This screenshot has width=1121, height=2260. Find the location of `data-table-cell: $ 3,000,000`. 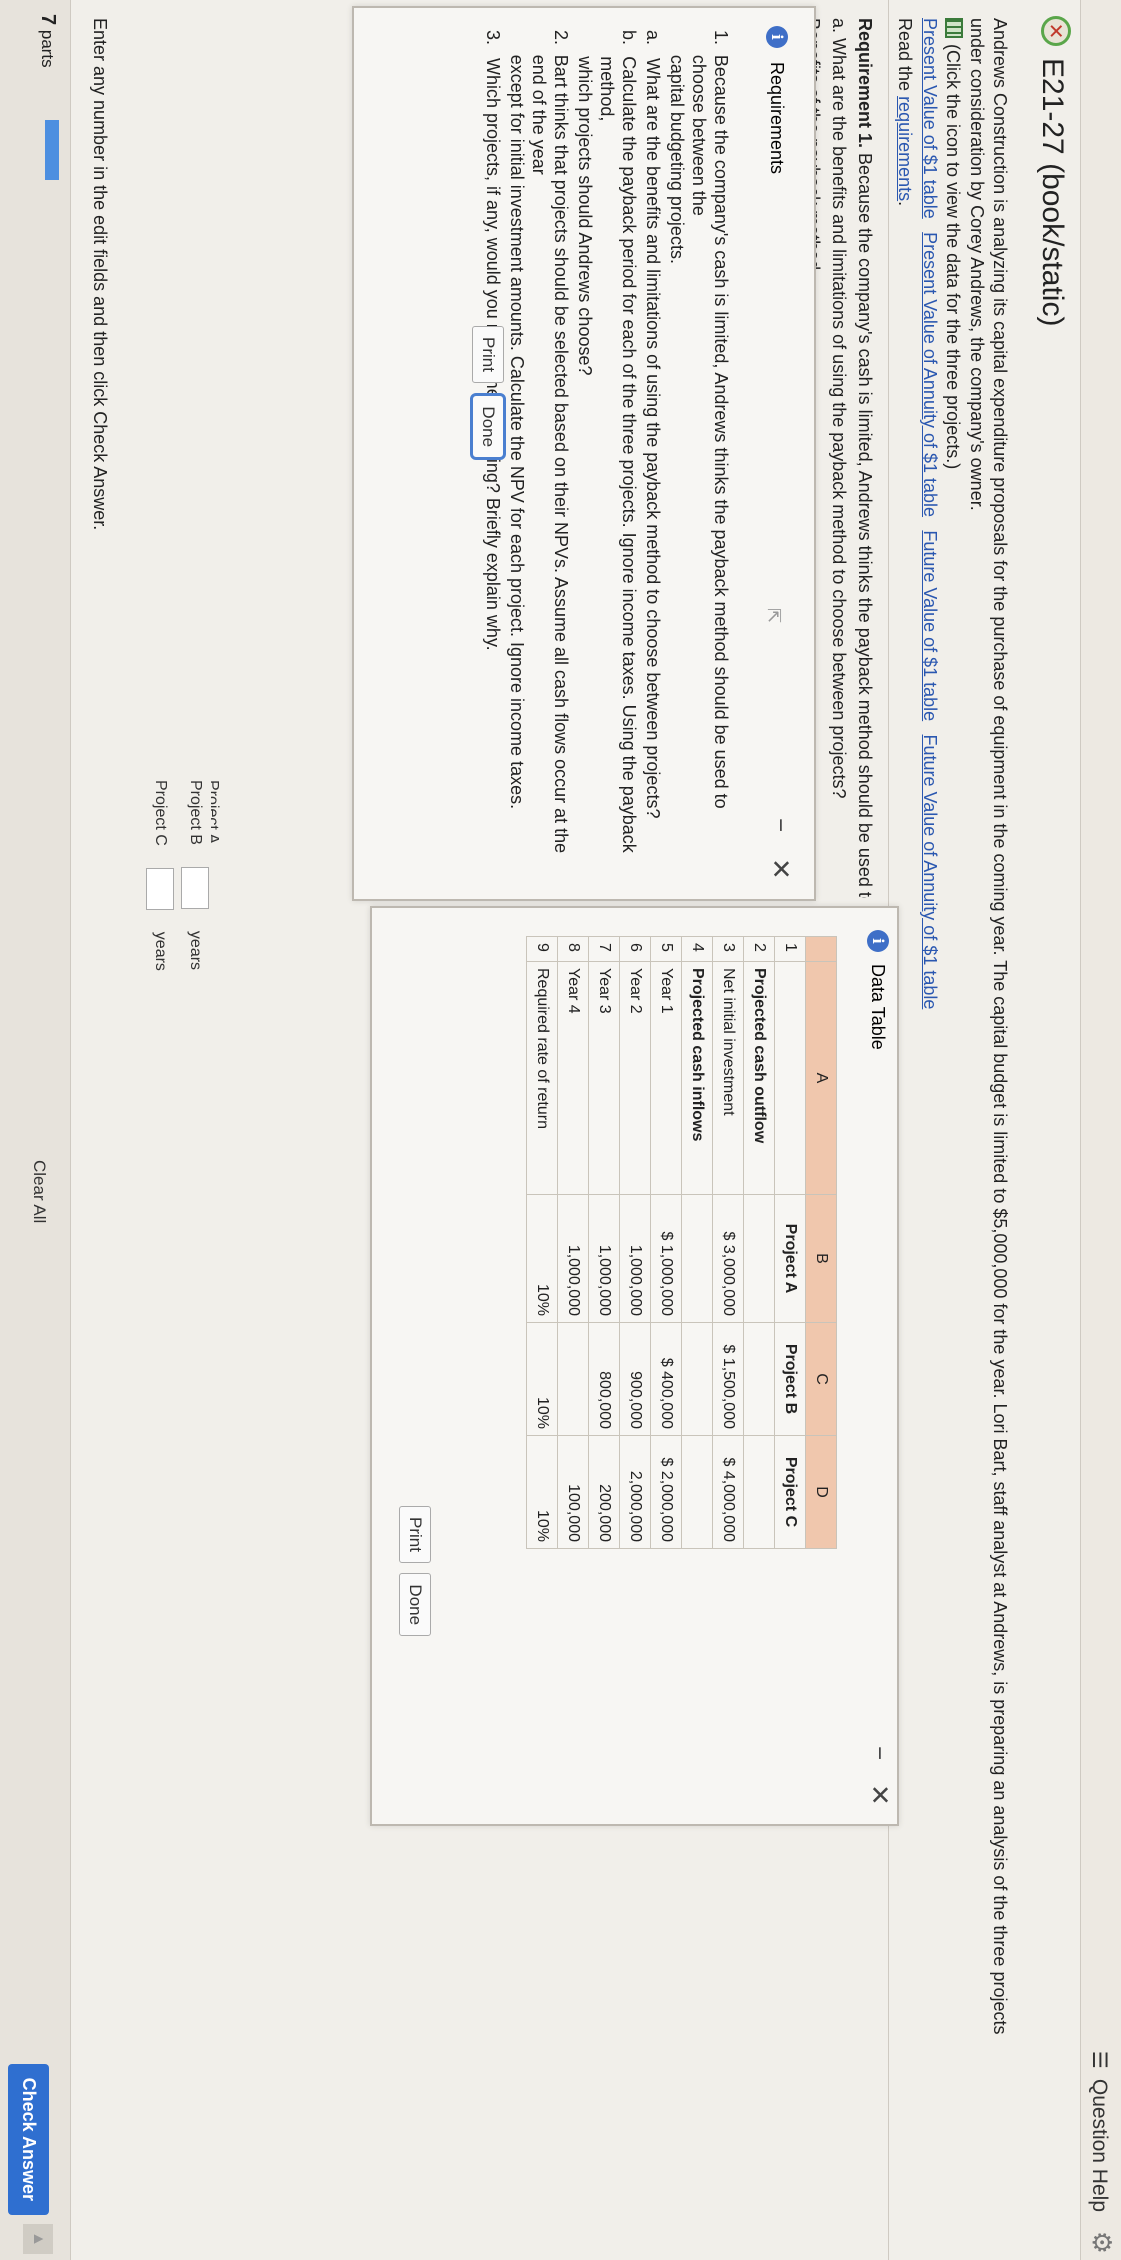

data-table-cell: $ 3,000,000 is located at coordinates (728, 1258).